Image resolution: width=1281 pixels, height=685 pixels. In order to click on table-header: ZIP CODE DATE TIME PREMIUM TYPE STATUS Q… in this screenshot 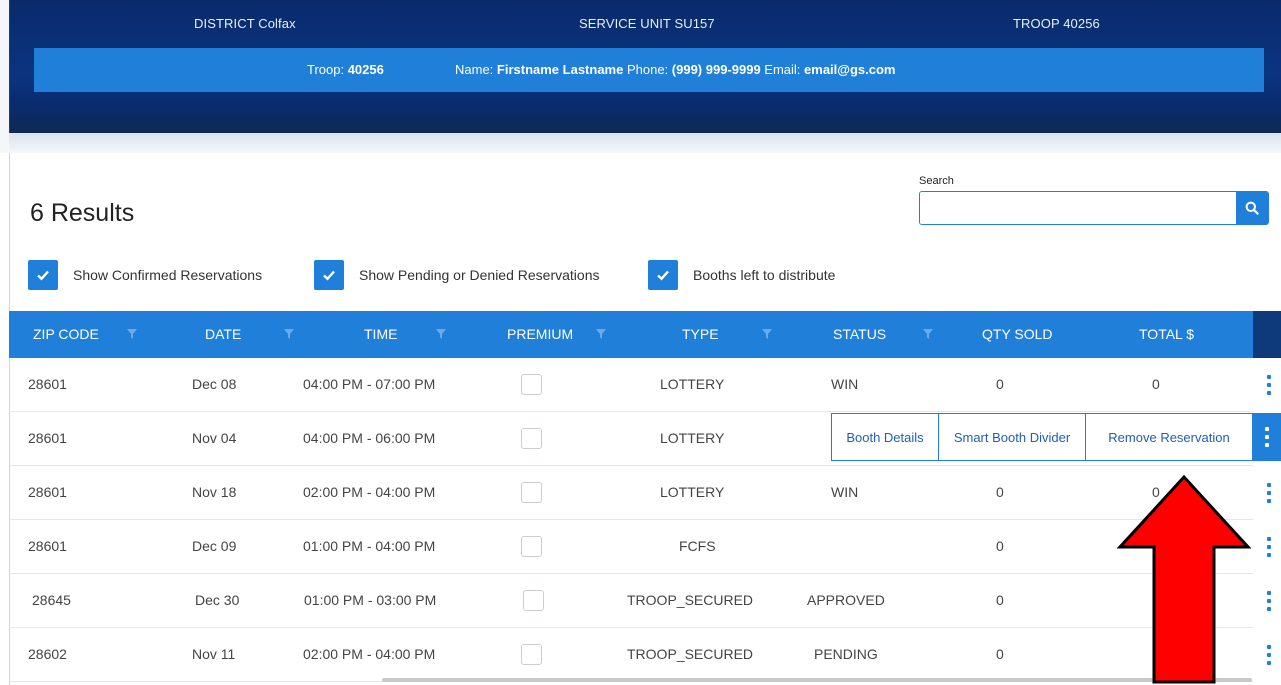, I will do `click(645, 334)`.